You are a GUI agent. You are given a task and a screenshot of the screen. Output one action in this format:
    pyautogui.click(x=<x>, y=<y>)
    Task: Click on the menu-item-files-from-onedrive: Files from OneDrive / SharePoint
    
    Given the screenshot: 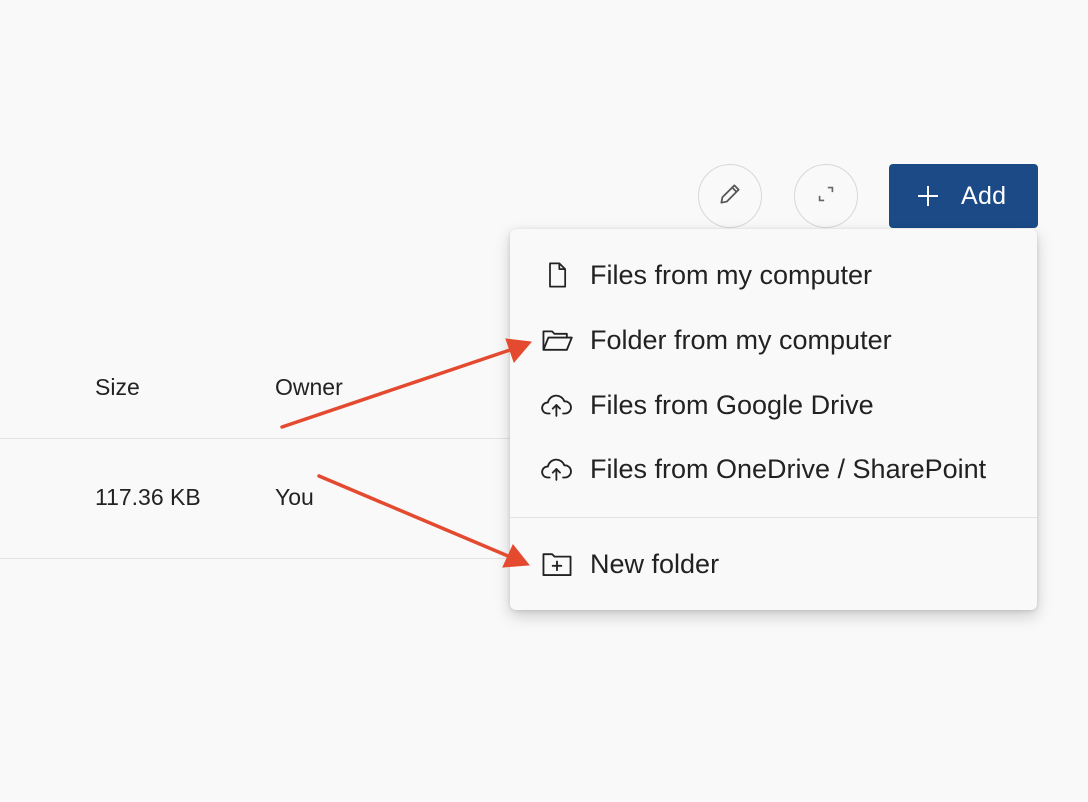 What is the action you would take?
    pyautogui.click(x=773, y=469)
    